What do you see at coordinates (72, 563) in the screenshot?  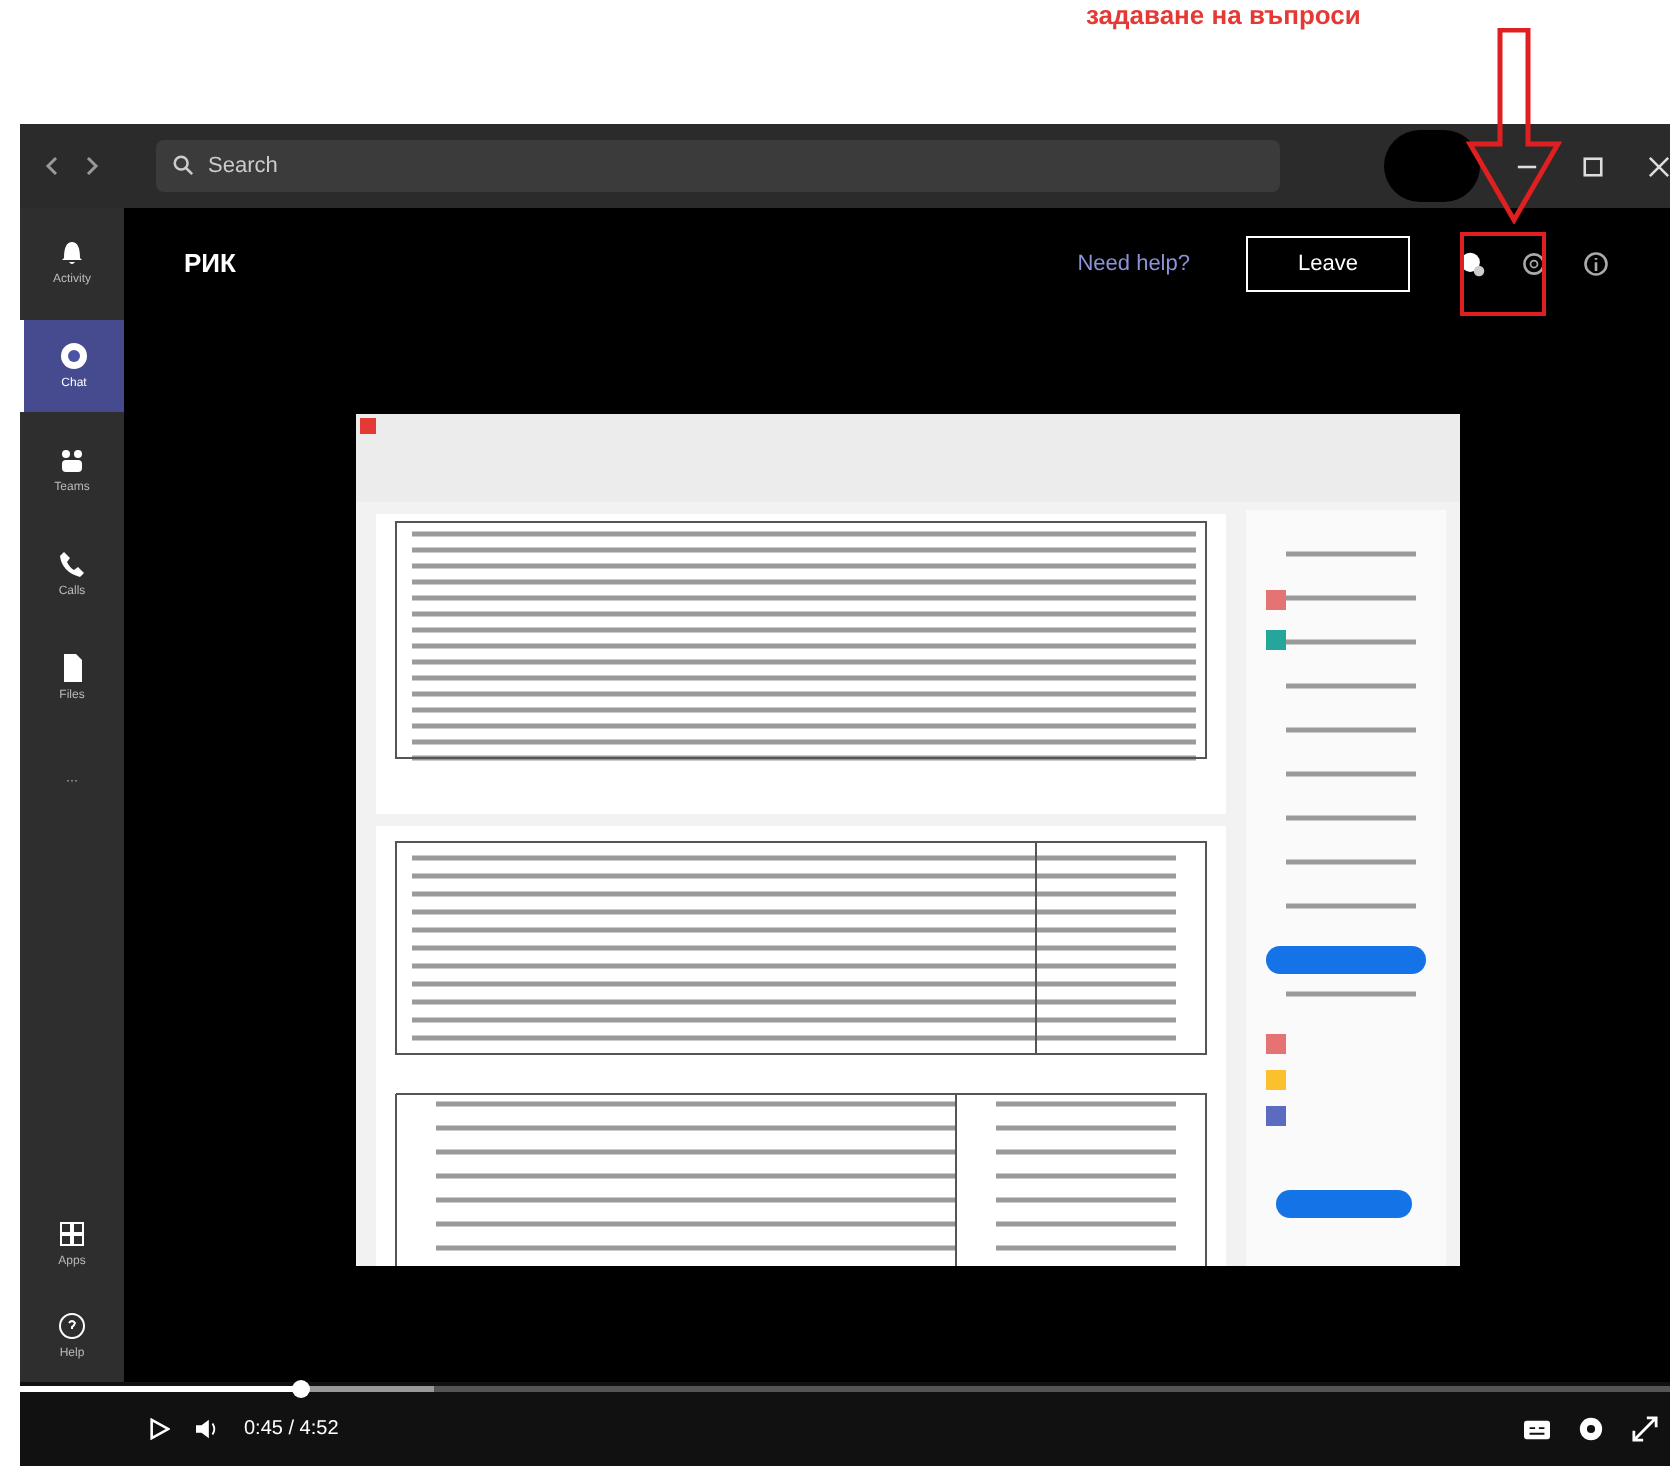 I see `calls-icon` at bounding box center [72, 563].